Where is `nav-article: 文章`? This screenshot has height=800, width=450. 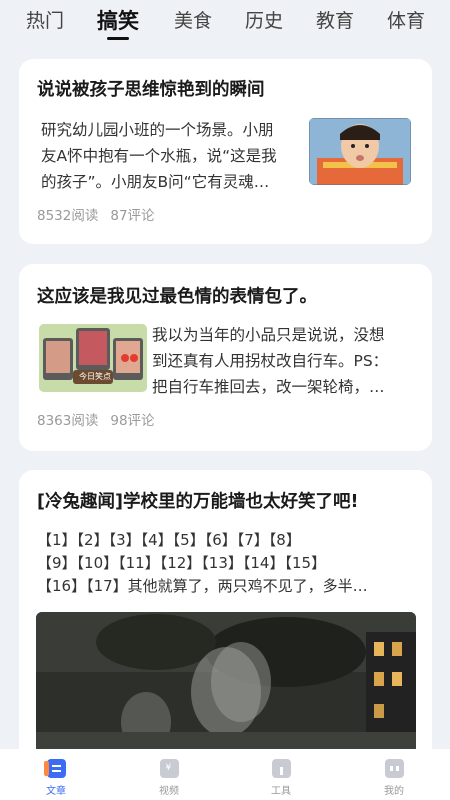 nav-article: 文章 is located at coordinates (56, 778).